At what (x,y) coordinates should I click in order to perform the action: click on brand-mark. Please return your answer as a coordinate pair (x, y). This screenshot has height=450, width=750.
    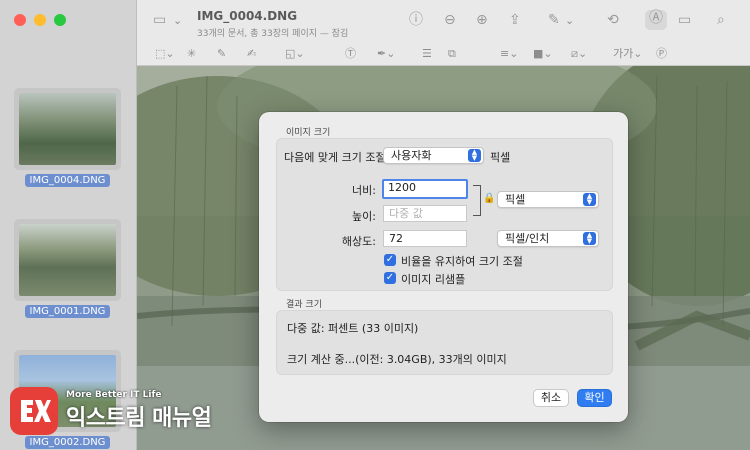
    Looking at the image, I should click on (36, 411).